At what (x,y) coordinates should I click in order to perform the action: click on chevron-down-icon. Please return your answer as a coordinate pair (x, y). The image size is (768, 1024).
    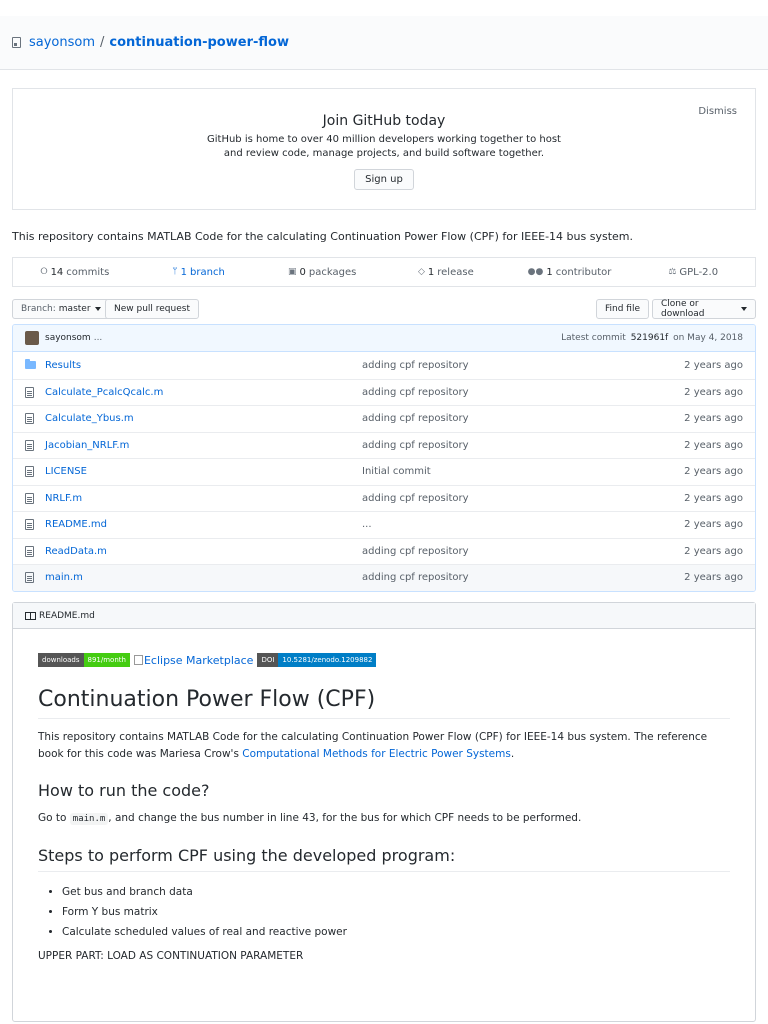
    Looking at the image, I should click on (97, 309).